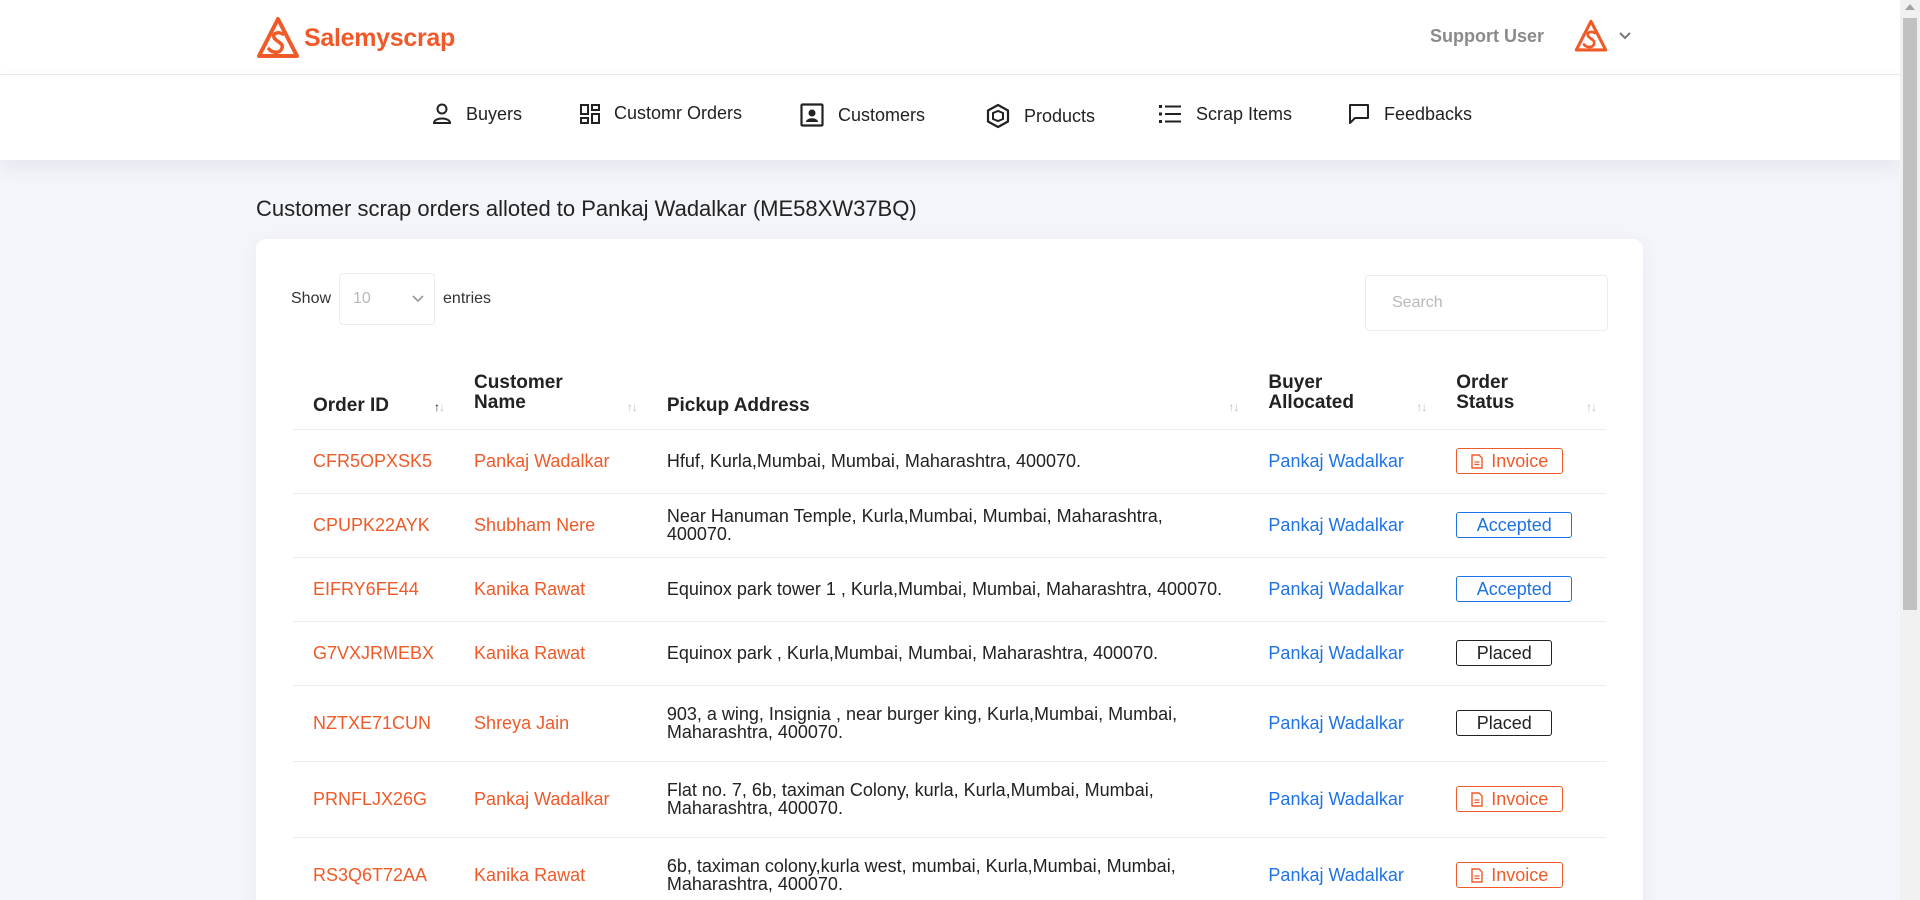  Describe the element at coordinates (362, 298) in the screenshot. I see `entries-value: 10` at that location.